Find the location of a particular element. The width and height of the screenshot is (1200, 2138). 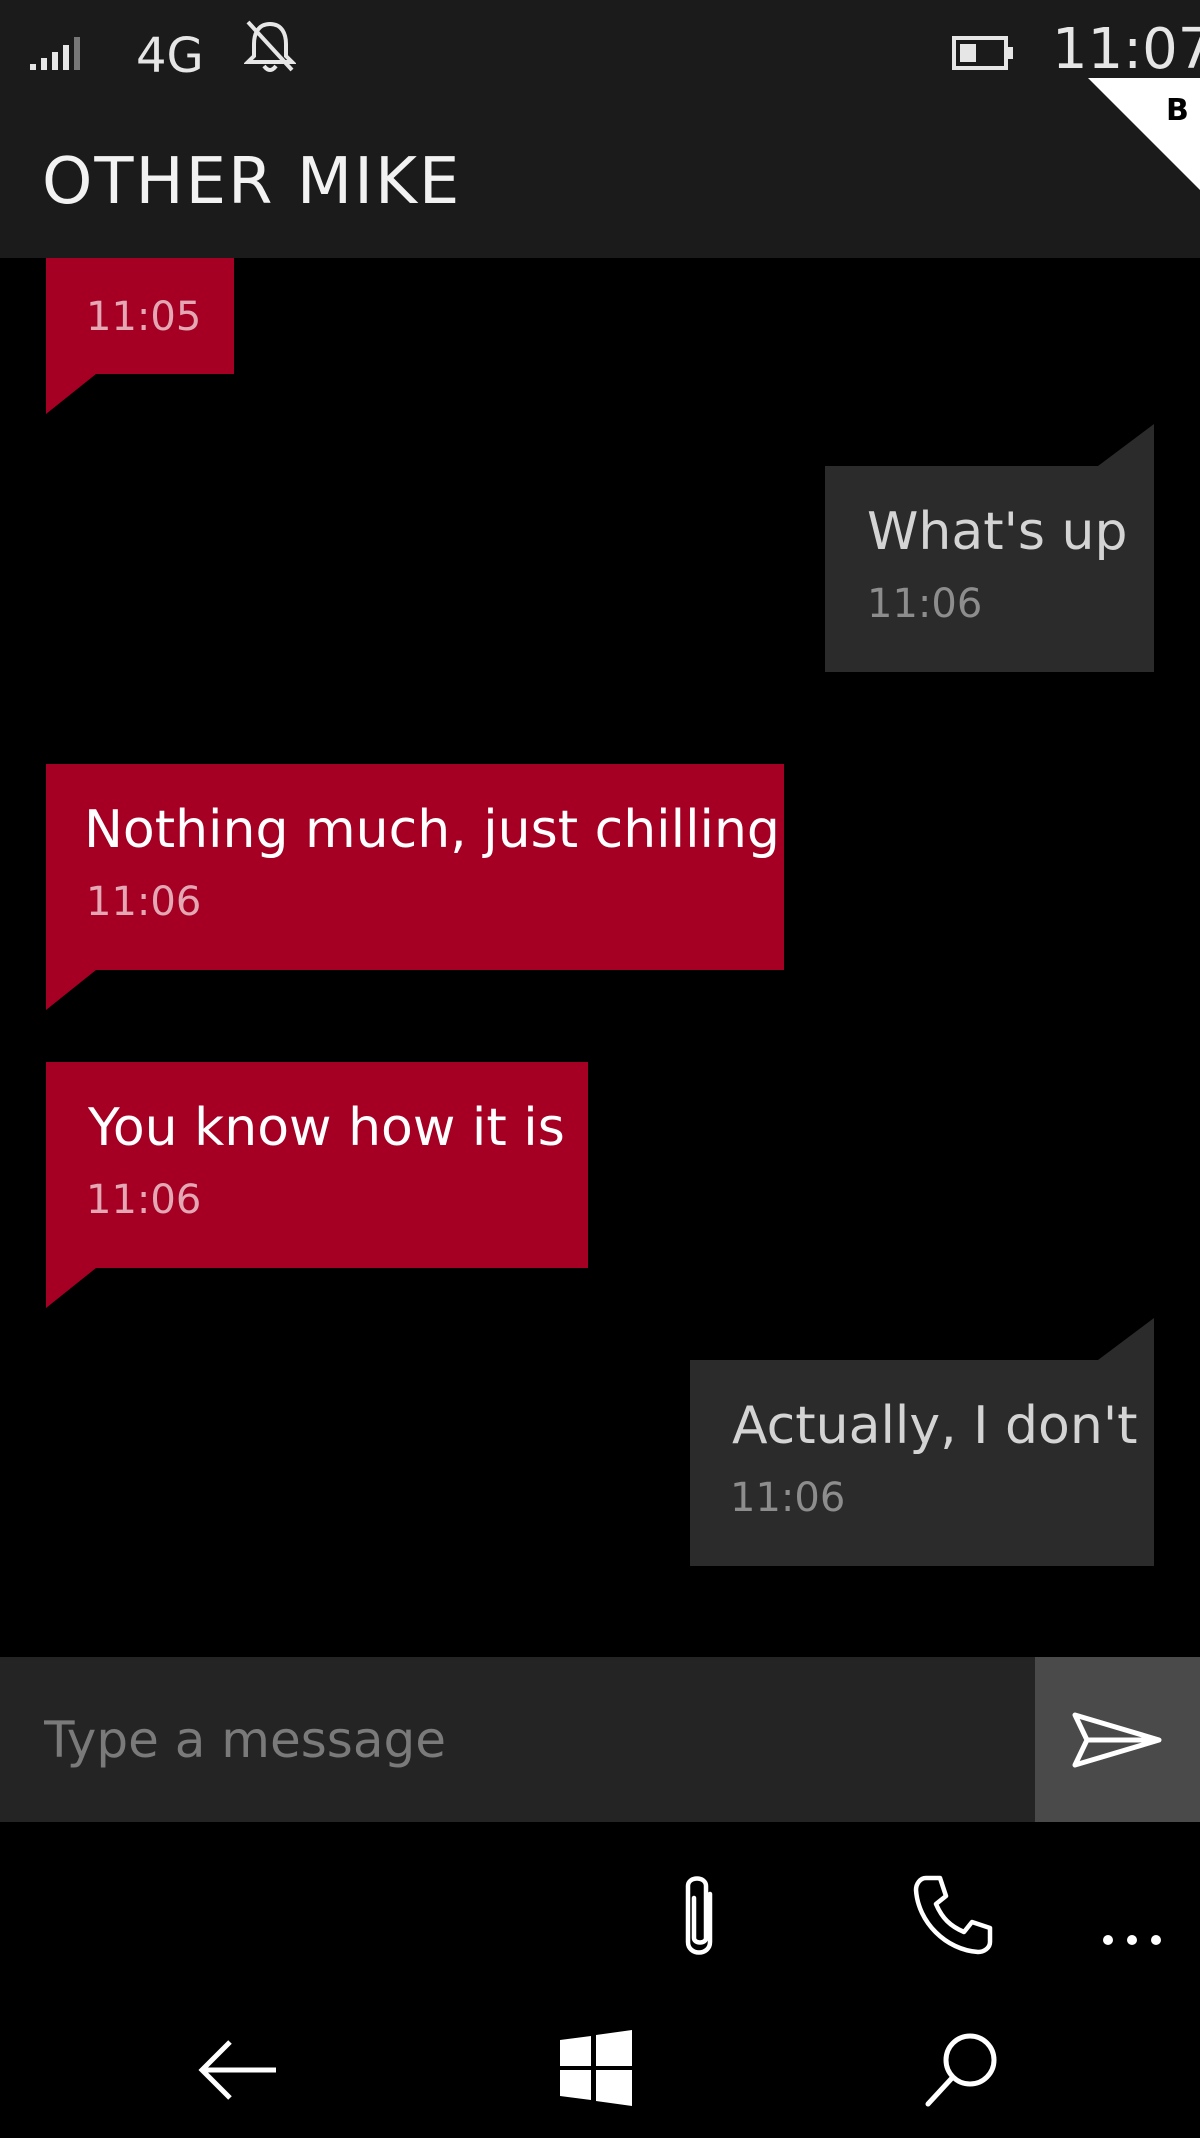

corner-badge-label: B is located at coordinates (1177, 110).